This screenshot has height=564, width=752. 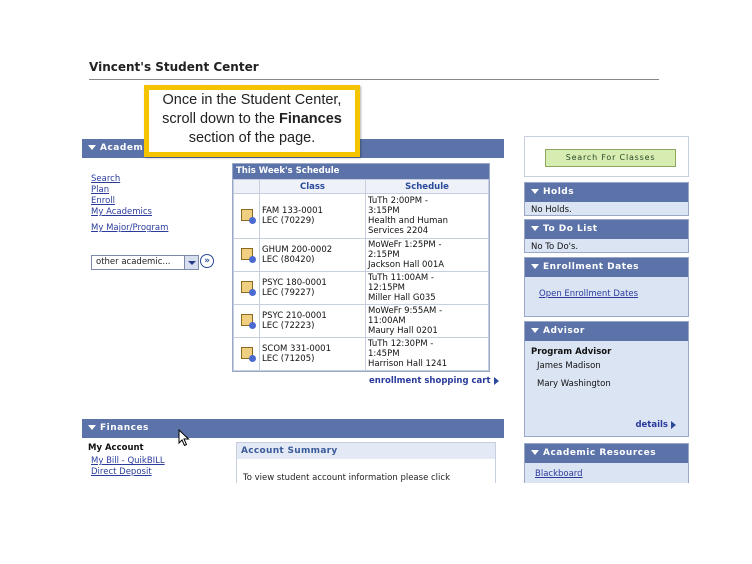 What do you see at coordinates (405, 245) in the screenshot?
I see `schedule-time: MoWeFr 1:25PM -` at bounding box center [405, 245].